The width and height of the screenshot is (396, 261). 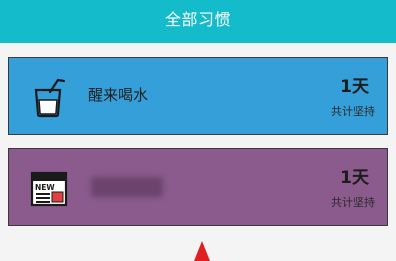 What do you see at coordinates (127, 187) in the screenshot?
I see `habit-name-redacted` at bounding box center [127, 187].